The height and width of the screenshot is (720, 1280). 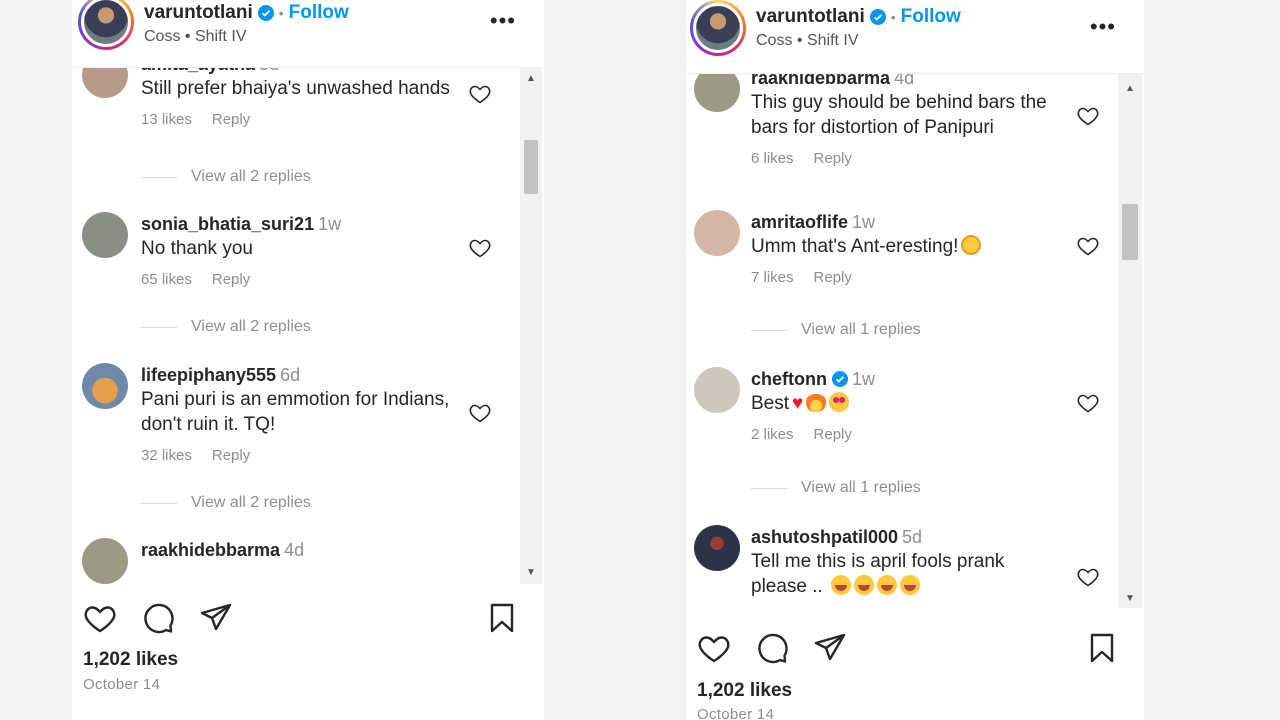 I want to click on commenter-username: cheftonn, so click(x=789, y=379).